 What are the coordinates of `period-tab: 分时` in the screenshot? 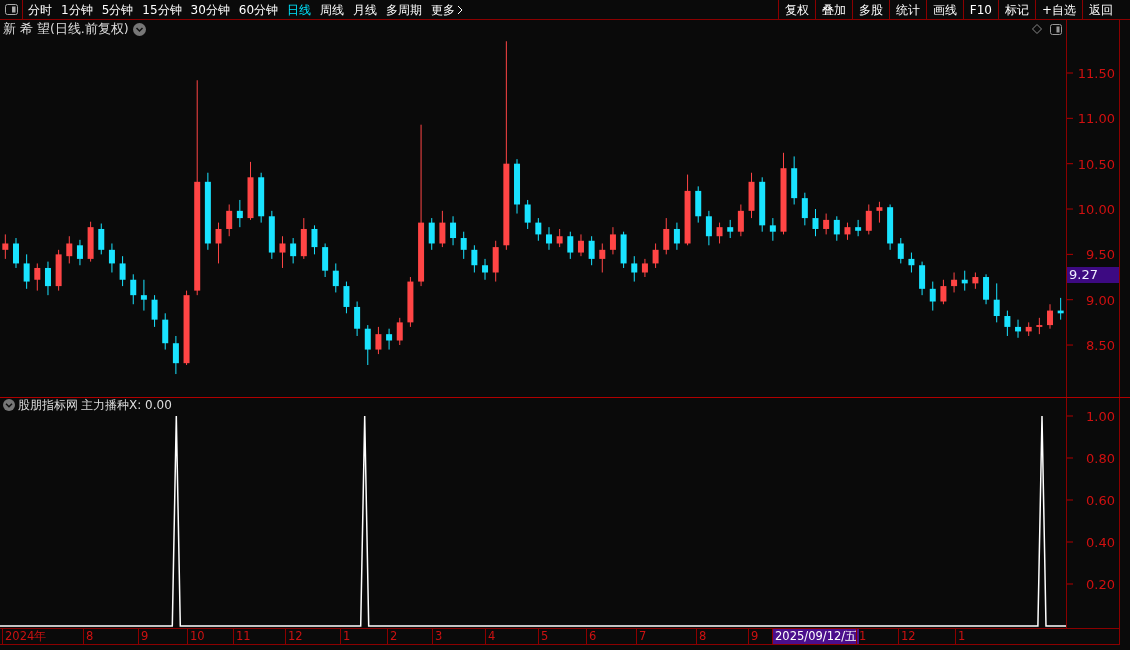 It's located at (40, 9).